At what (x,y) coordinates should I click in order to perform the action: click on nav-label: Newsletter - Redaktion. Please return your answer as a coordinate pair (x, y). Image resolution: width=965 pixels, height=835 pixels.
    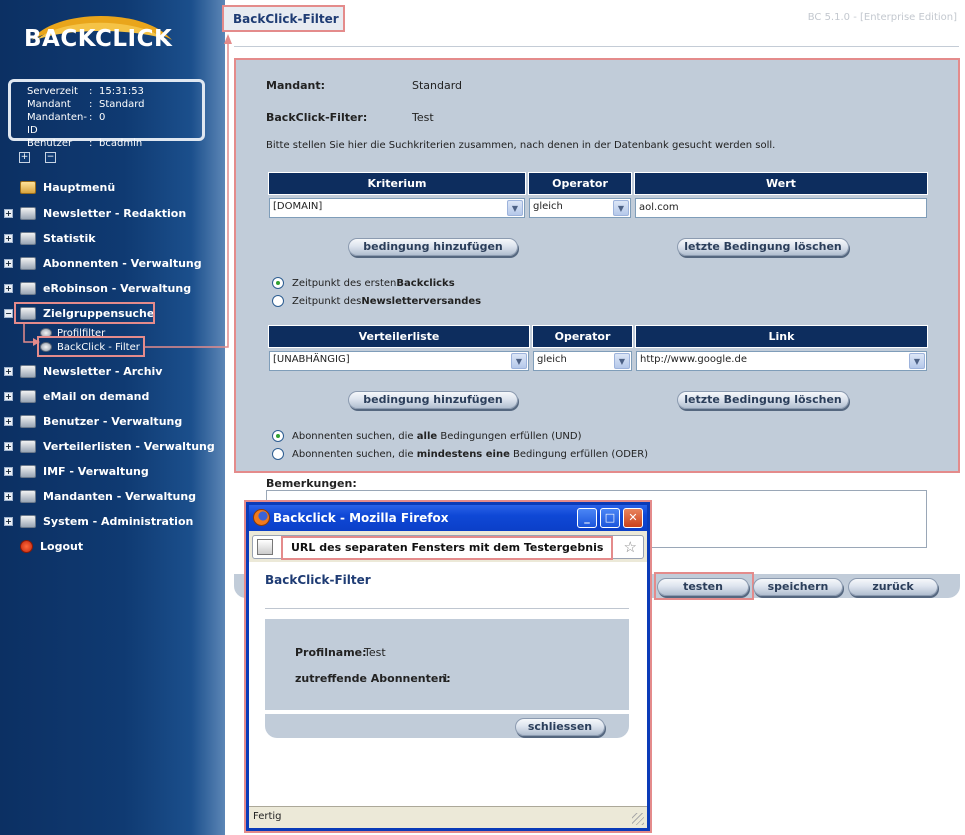
    Looking at the image, I should click on (115, 213).